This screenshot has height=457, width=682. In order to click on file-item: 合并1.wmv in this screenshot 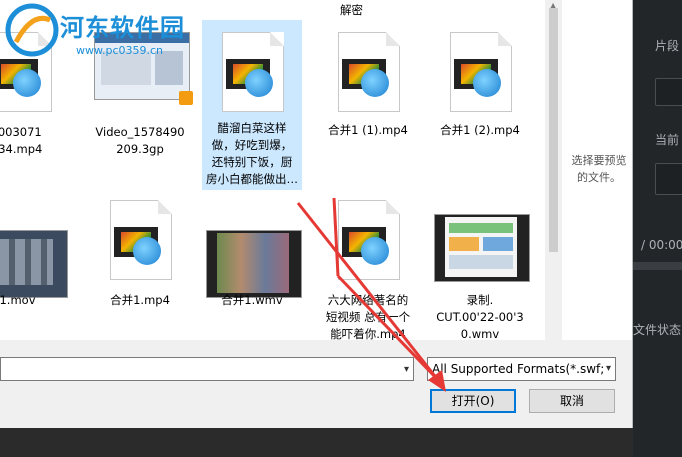, I will do `click(252, 270)`.